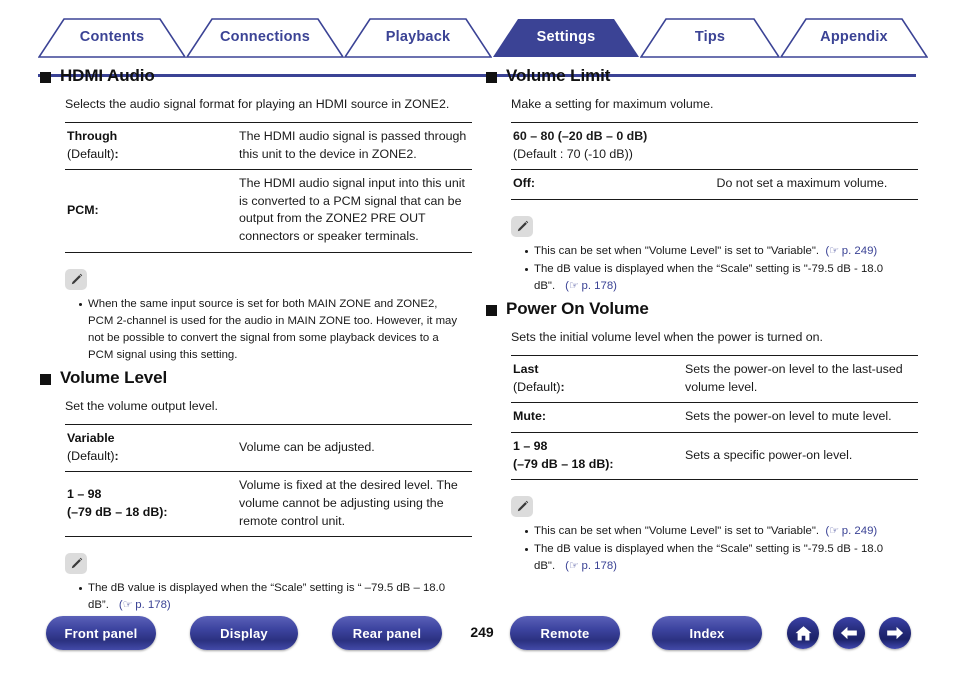 Image resolution: width=954 pixels, height=673 pixels. Describe the element at coordinates (696, 76) in the screenshot. I see `section-heading: Volume Limit` at that location.